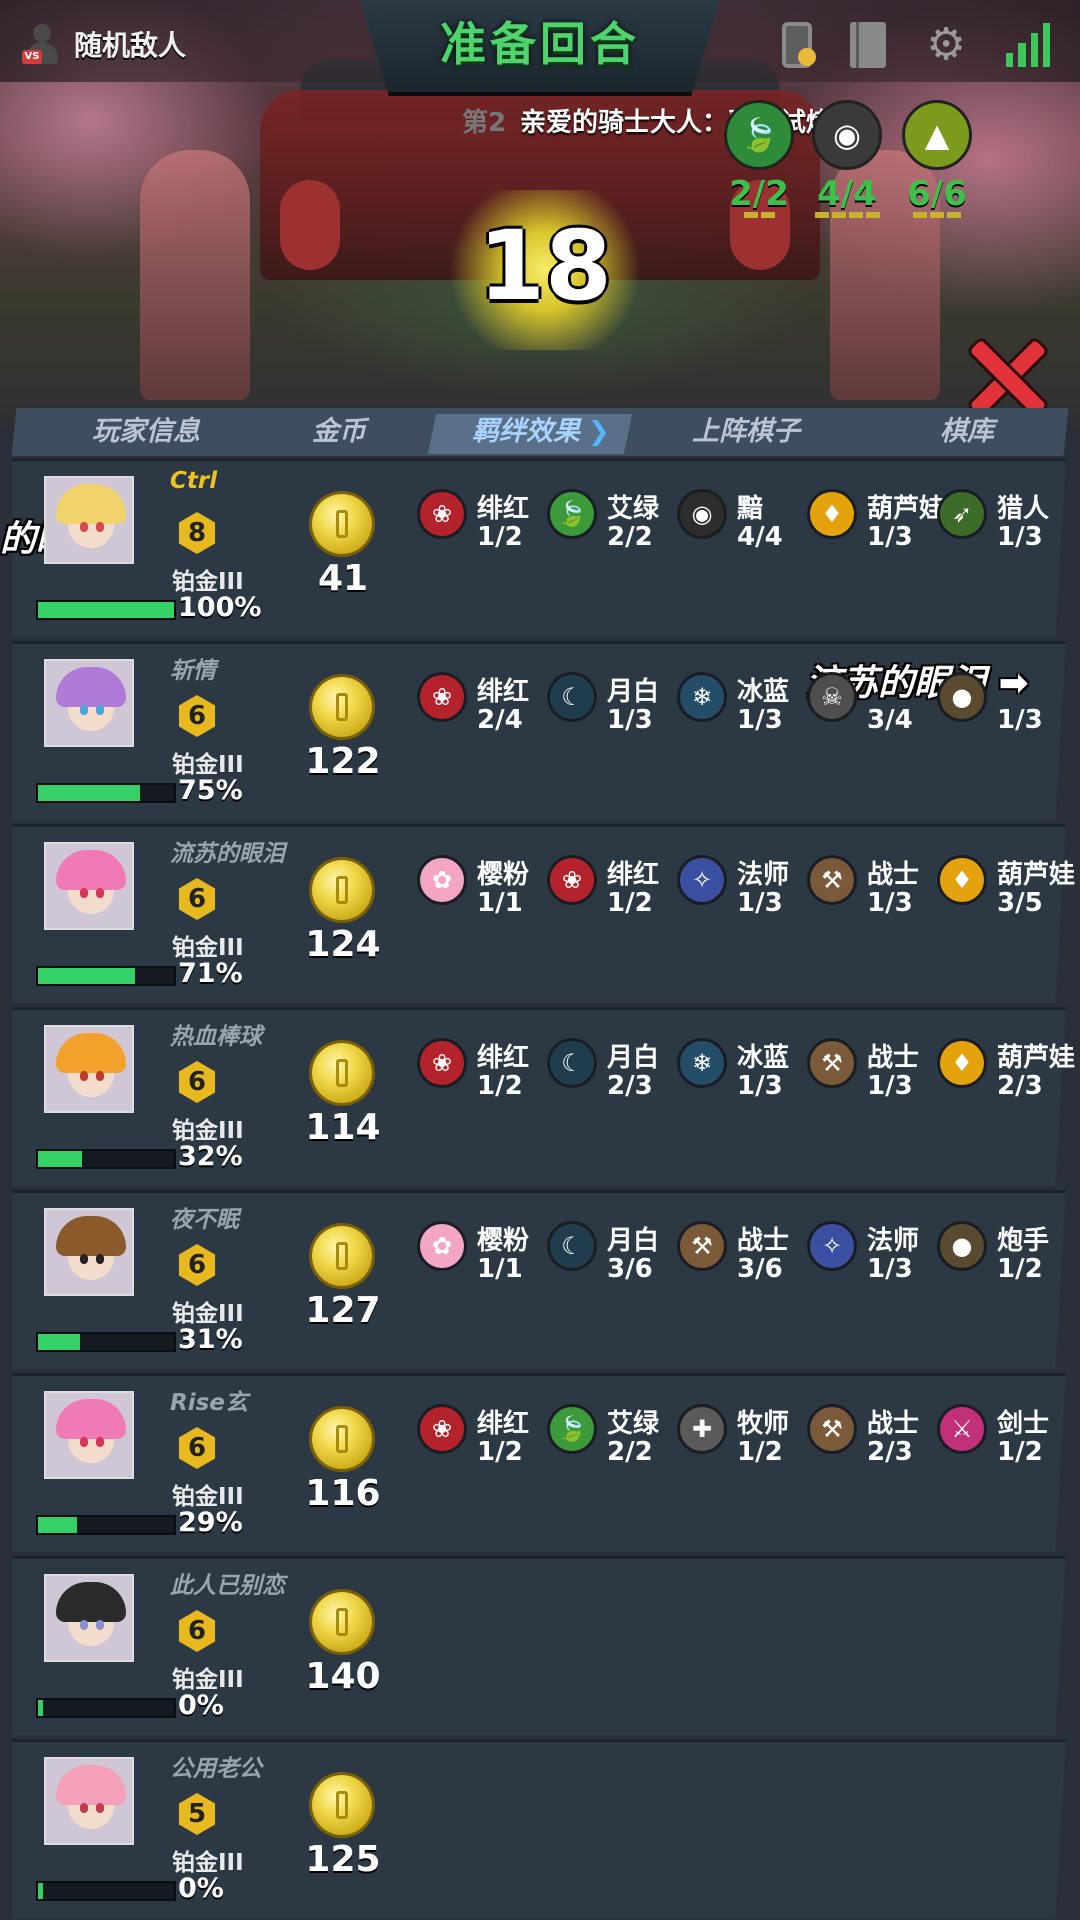 This screenshot has width=1080, height=1920. Describe the element at coordinates (875, 1438) in the screenshot. I see `synergy-item: ⚒ 战士 2/3` at that location.